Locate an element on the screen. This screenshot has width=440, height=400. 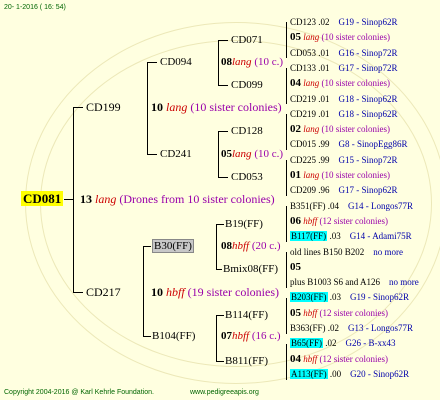
ancestor-value: .00 is located at coordinates (335, 373).